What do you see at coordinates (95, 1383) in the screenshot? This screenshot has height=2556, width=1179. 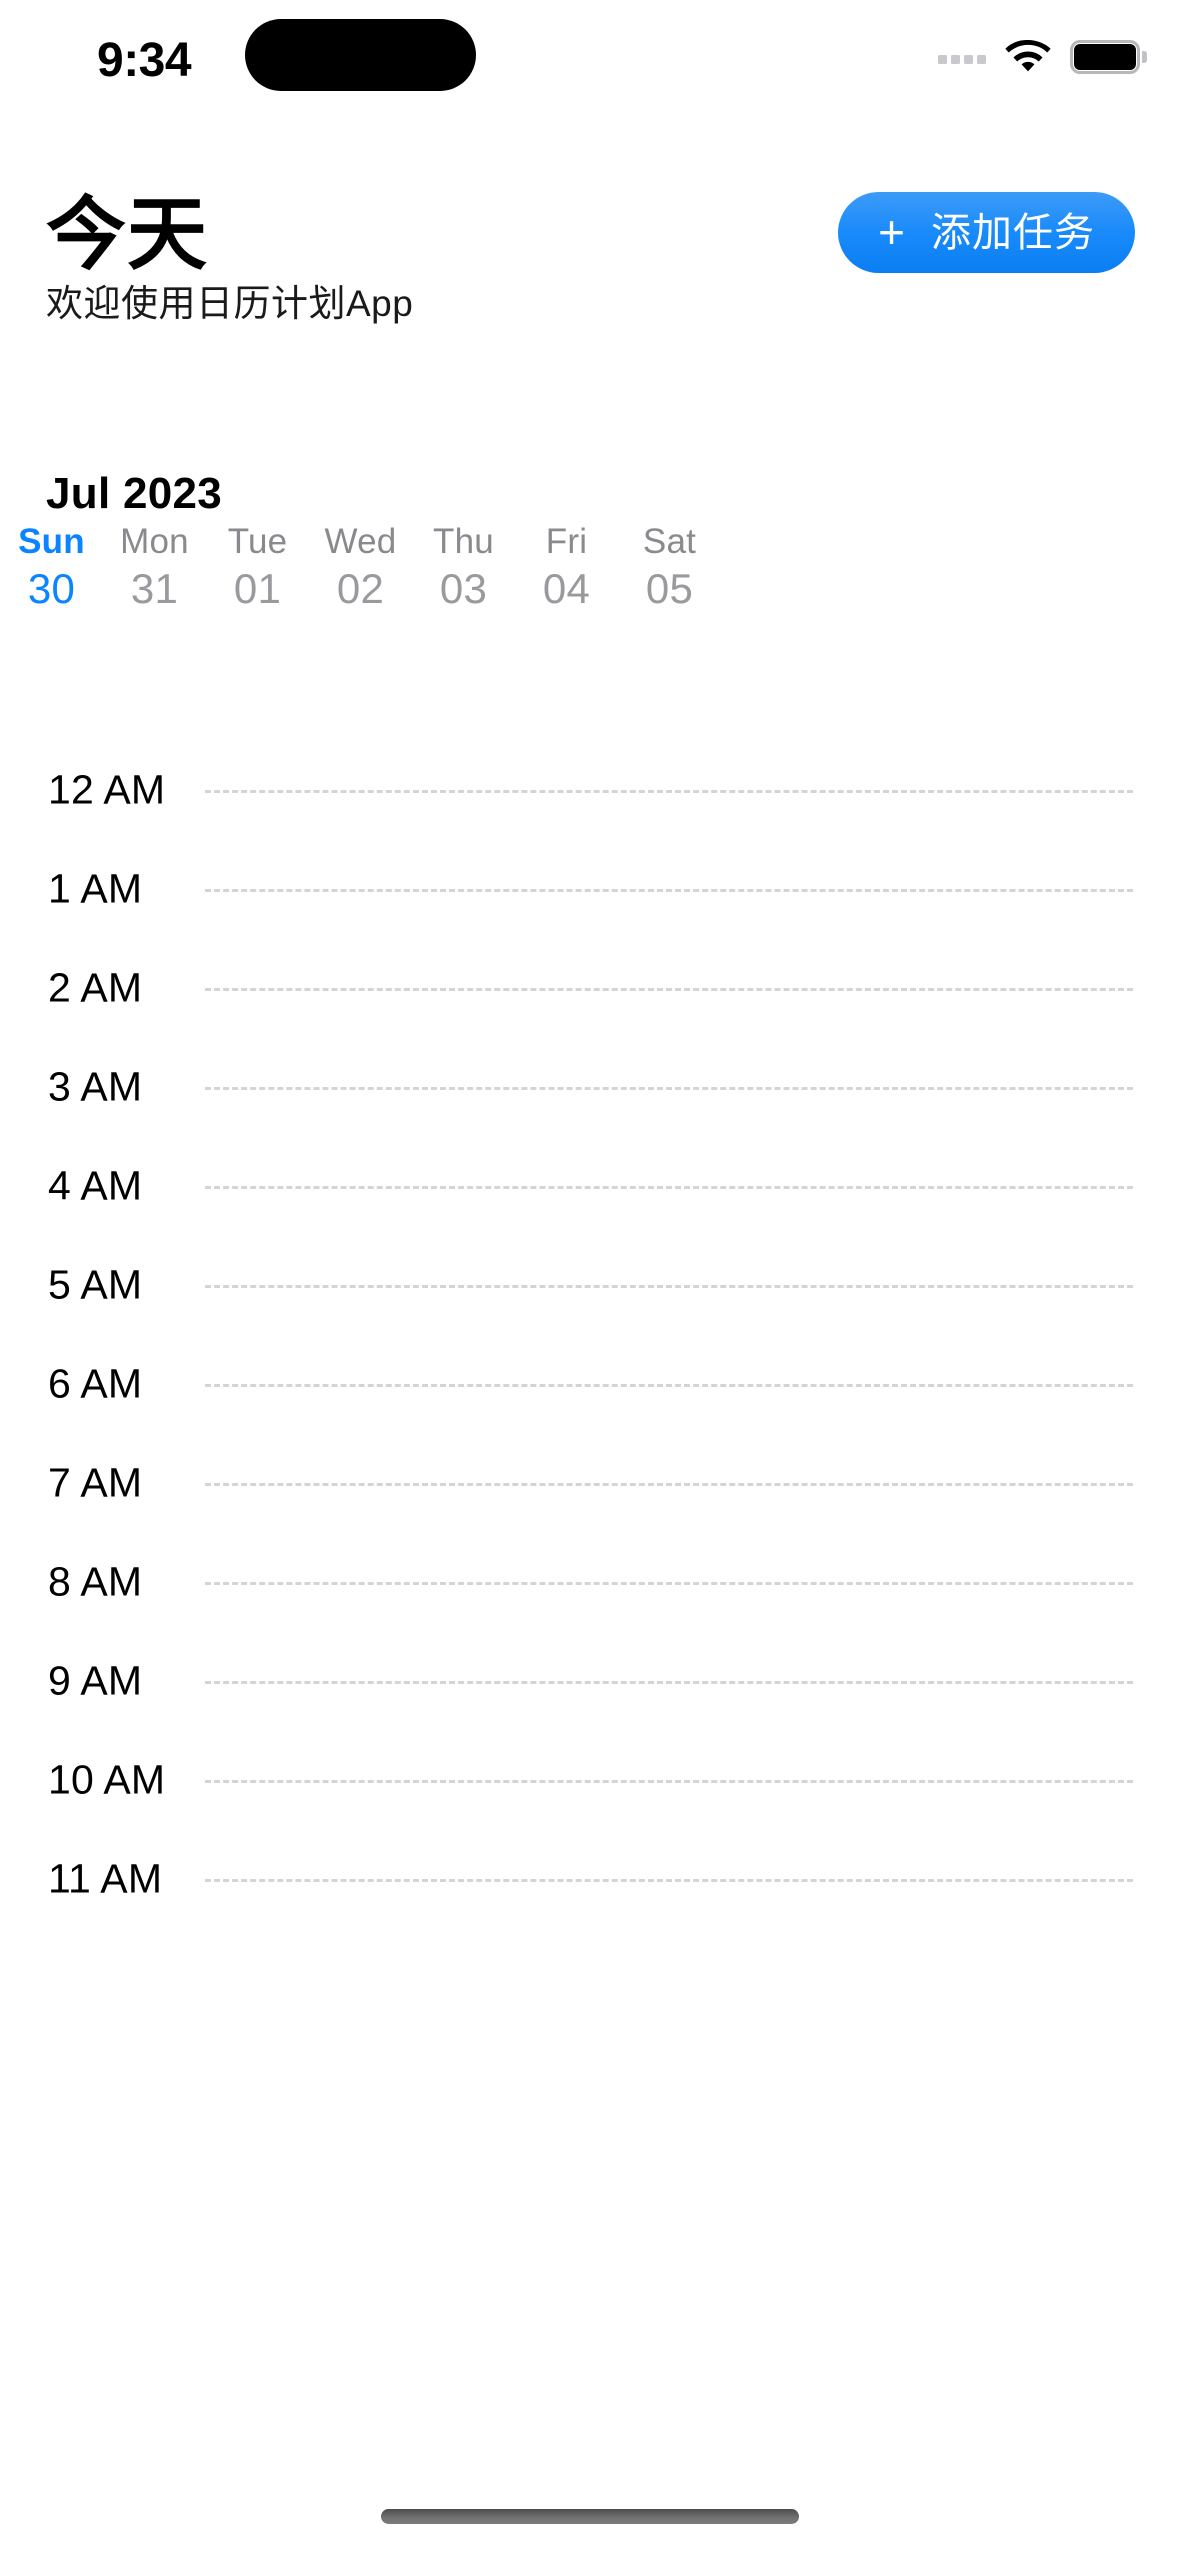 I see `hour-label: 6 AM` at bounding box center [95, 1383].